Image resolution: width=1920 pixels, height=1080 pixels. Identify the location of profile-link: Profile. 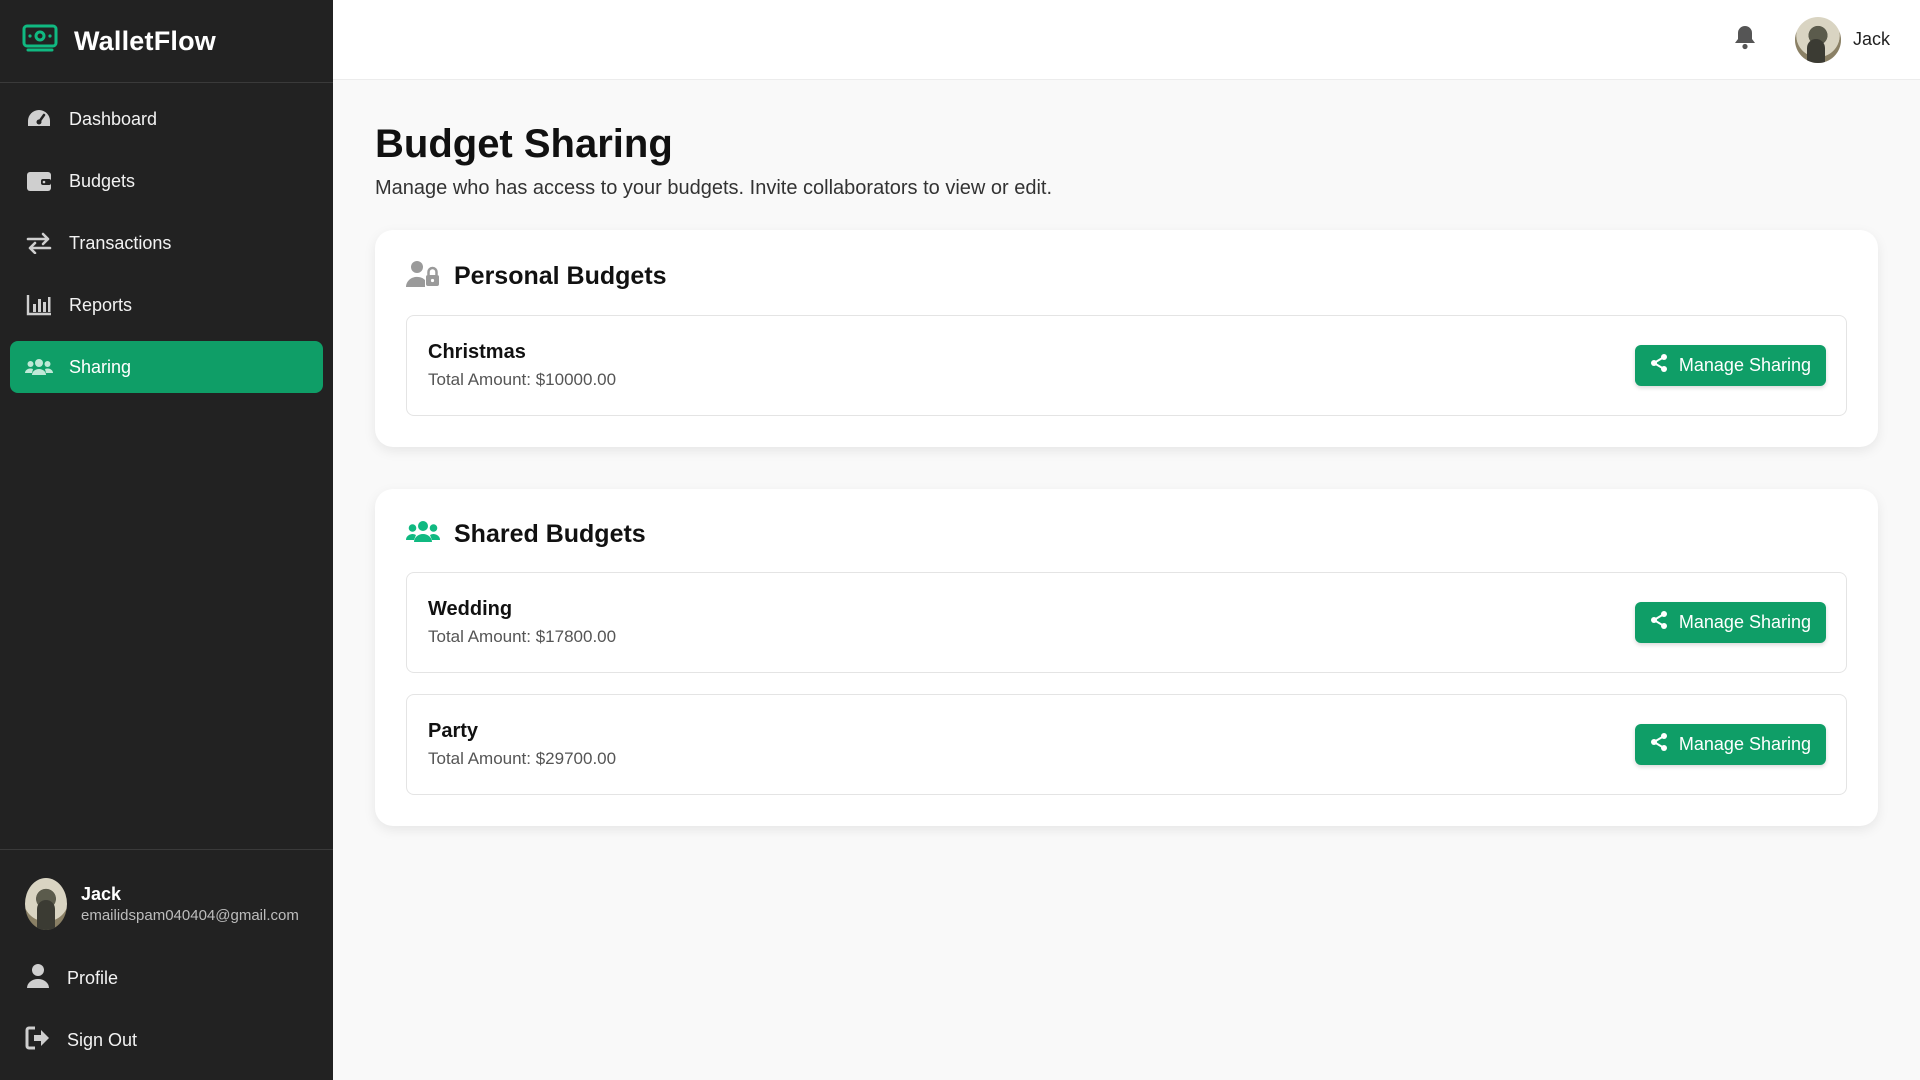
(166, 978).